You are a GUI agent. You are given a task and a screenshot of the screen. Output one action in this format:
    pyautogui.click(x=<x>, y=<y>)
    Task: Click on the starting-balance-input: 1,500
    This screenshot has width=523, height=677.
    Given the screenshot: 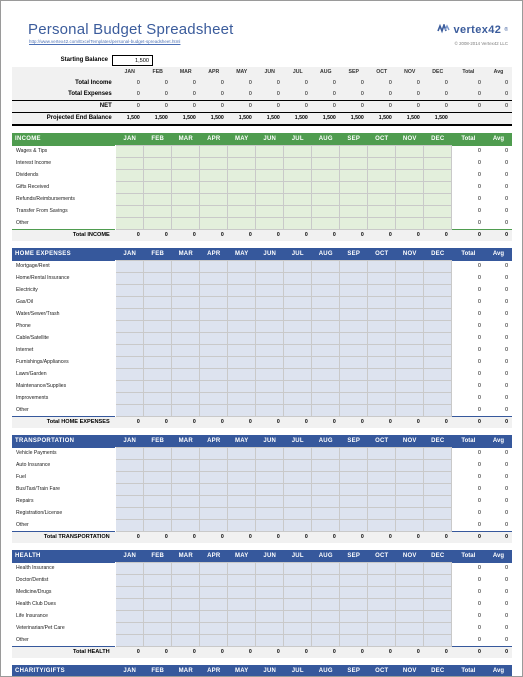 What is the action you would take?
    pyautogui.click(x=132, y=60)
    